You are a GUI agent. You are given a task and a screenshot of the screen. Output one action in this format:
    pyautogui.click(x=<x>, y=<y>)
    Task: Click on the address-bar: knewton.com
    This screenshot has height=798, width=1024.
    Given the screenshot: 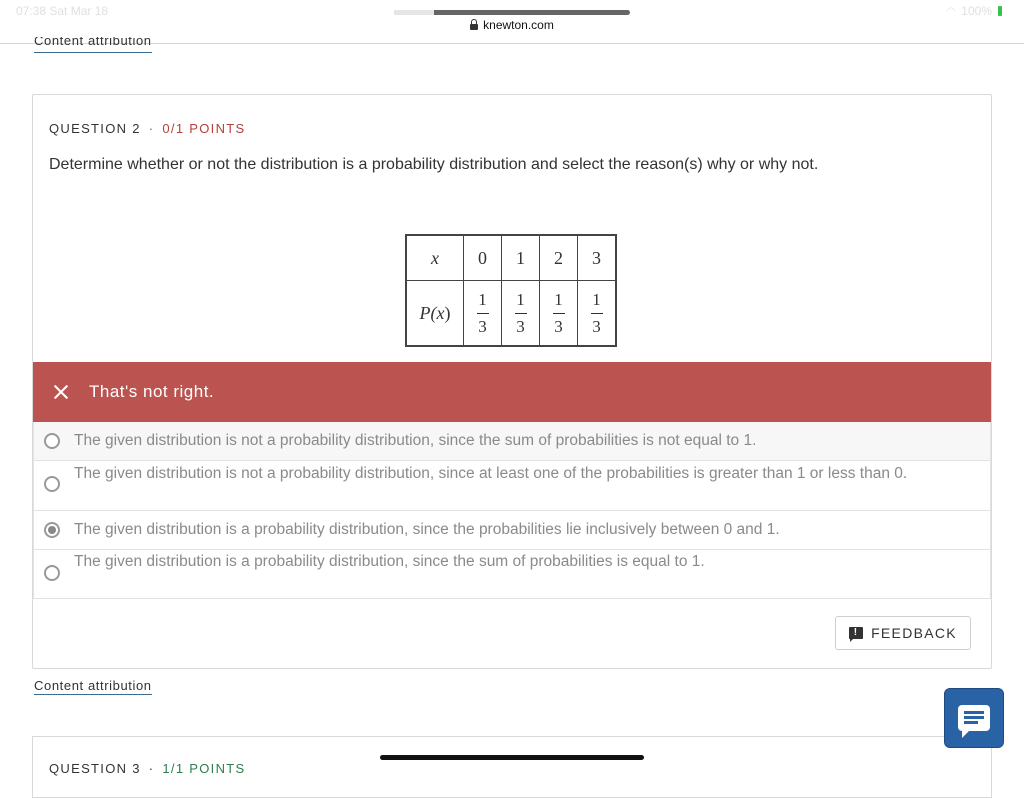 What is the action you would take?
    pyautogui.click(x=512, y=25)
    